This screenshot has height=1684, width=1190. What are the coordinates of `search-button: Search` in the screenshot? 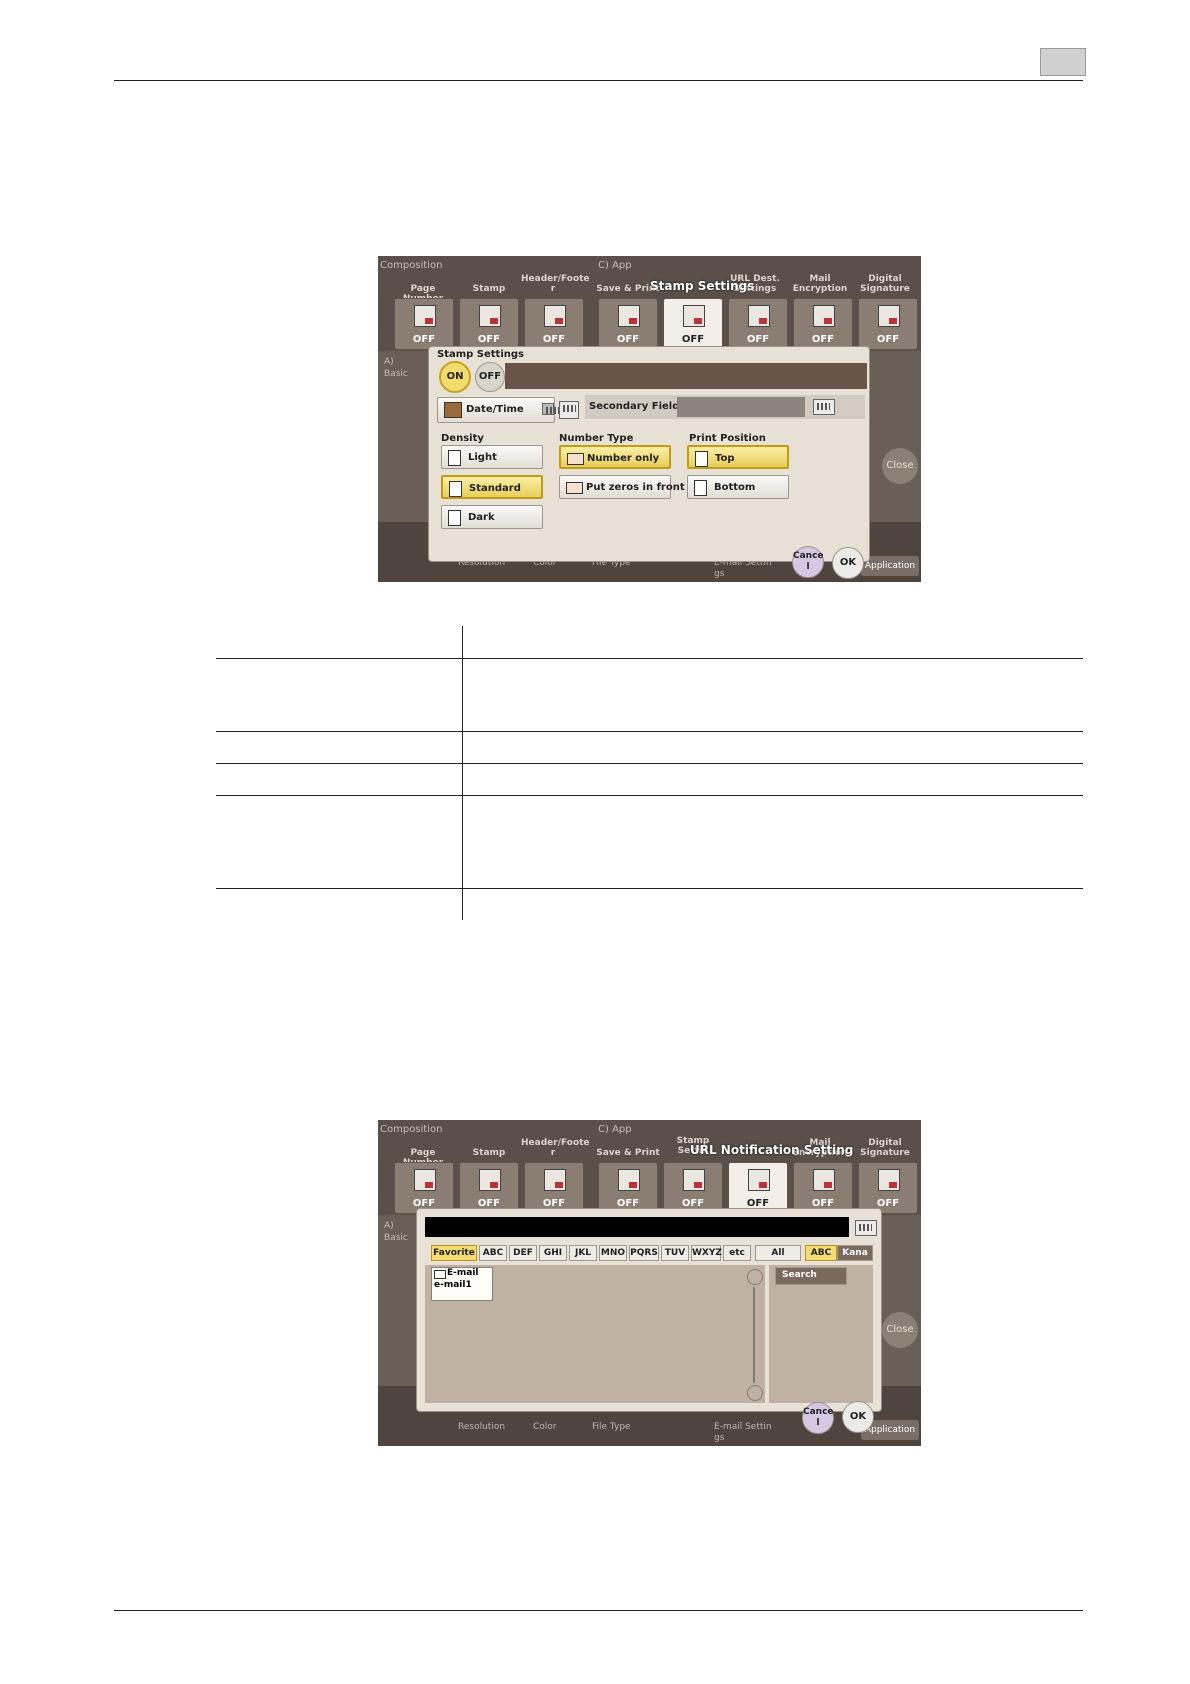 It's located at (811, 1276).